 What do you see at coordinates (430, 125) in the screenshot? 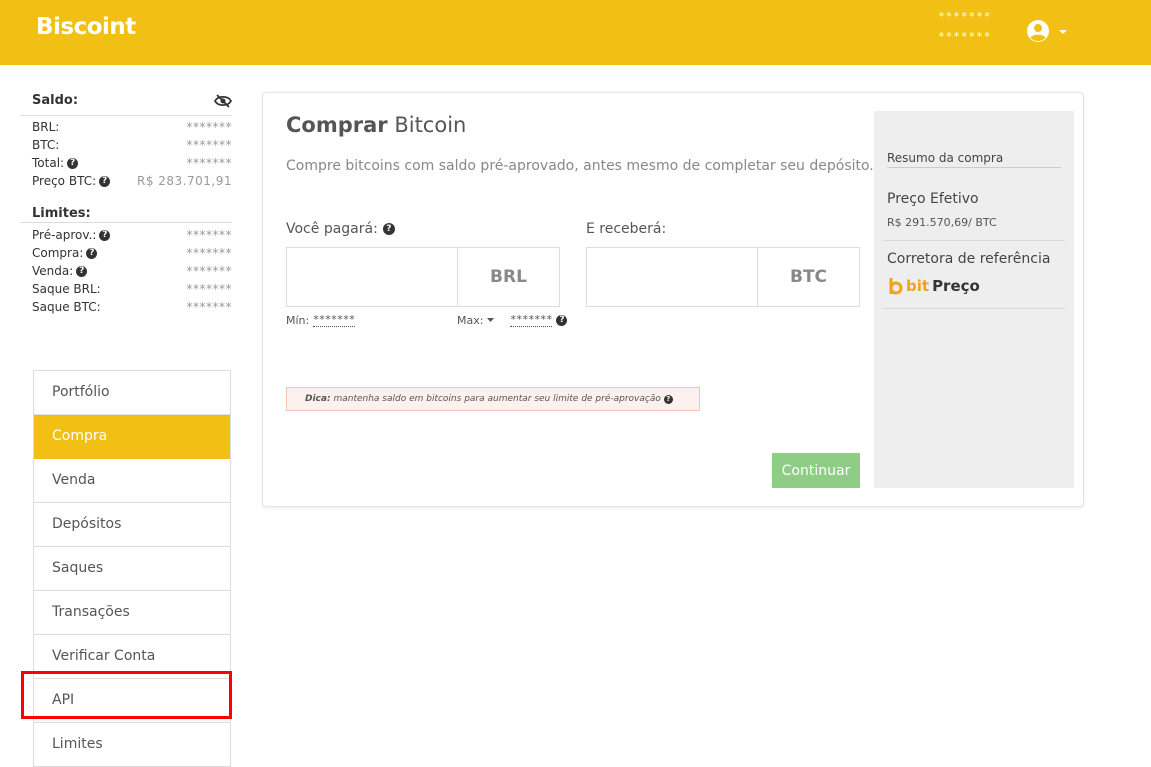
I see `title-rest: Bitcoin` at bounding box center [430, 125].